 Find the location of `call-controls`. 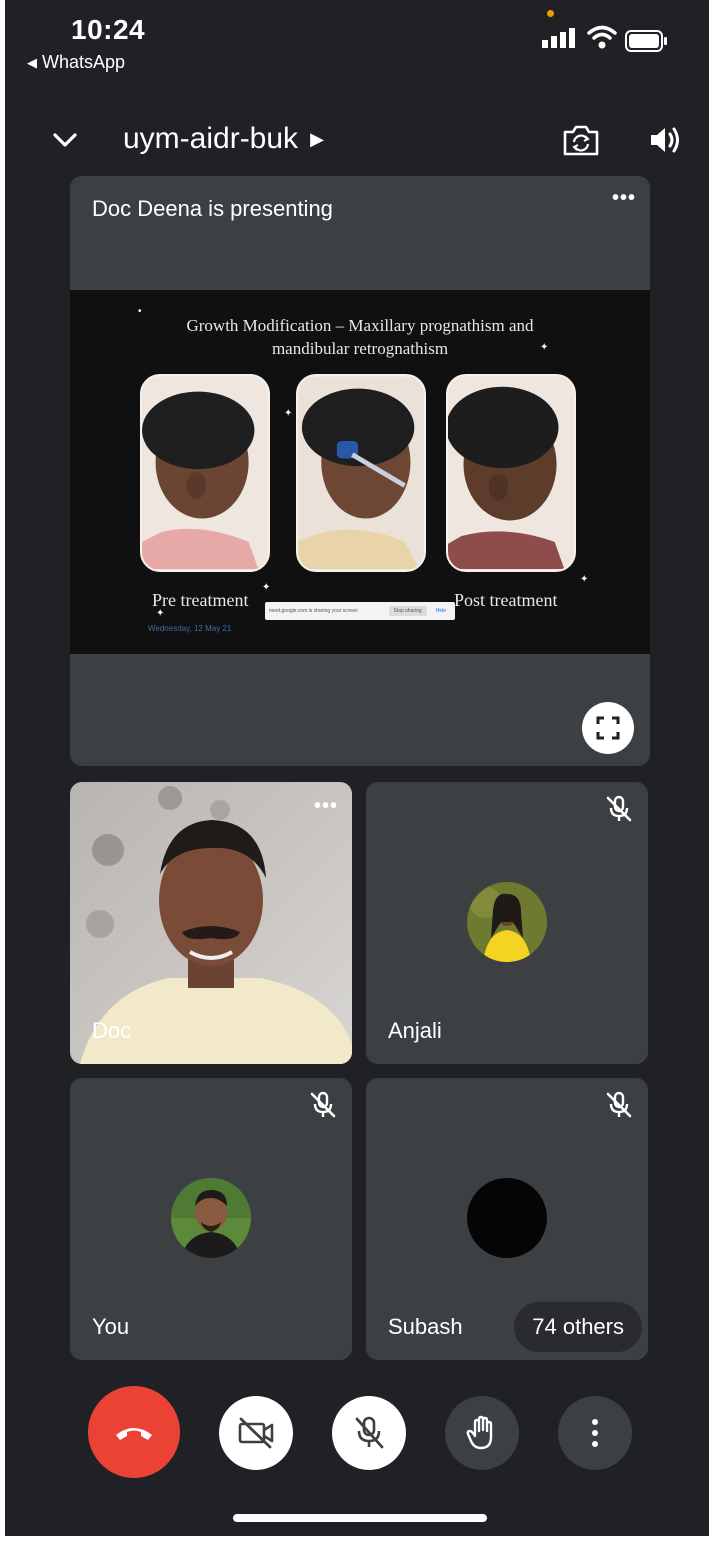

call-controls is located at coordinates (357, 1434).